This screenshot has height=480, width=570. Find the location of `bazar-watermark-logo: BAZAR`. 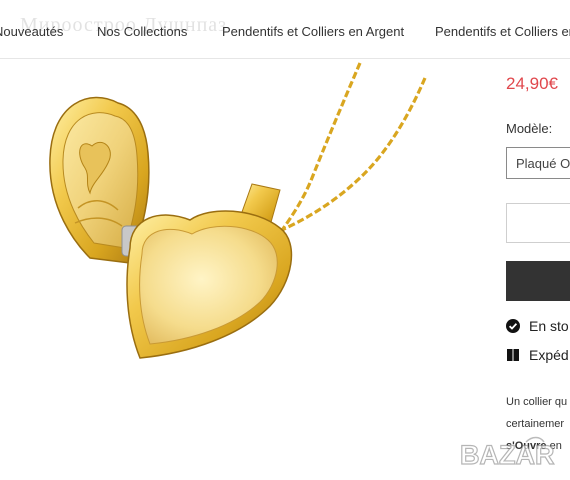

bazar-watermark-logo: BAZAR is located at coordinates (507, 453).